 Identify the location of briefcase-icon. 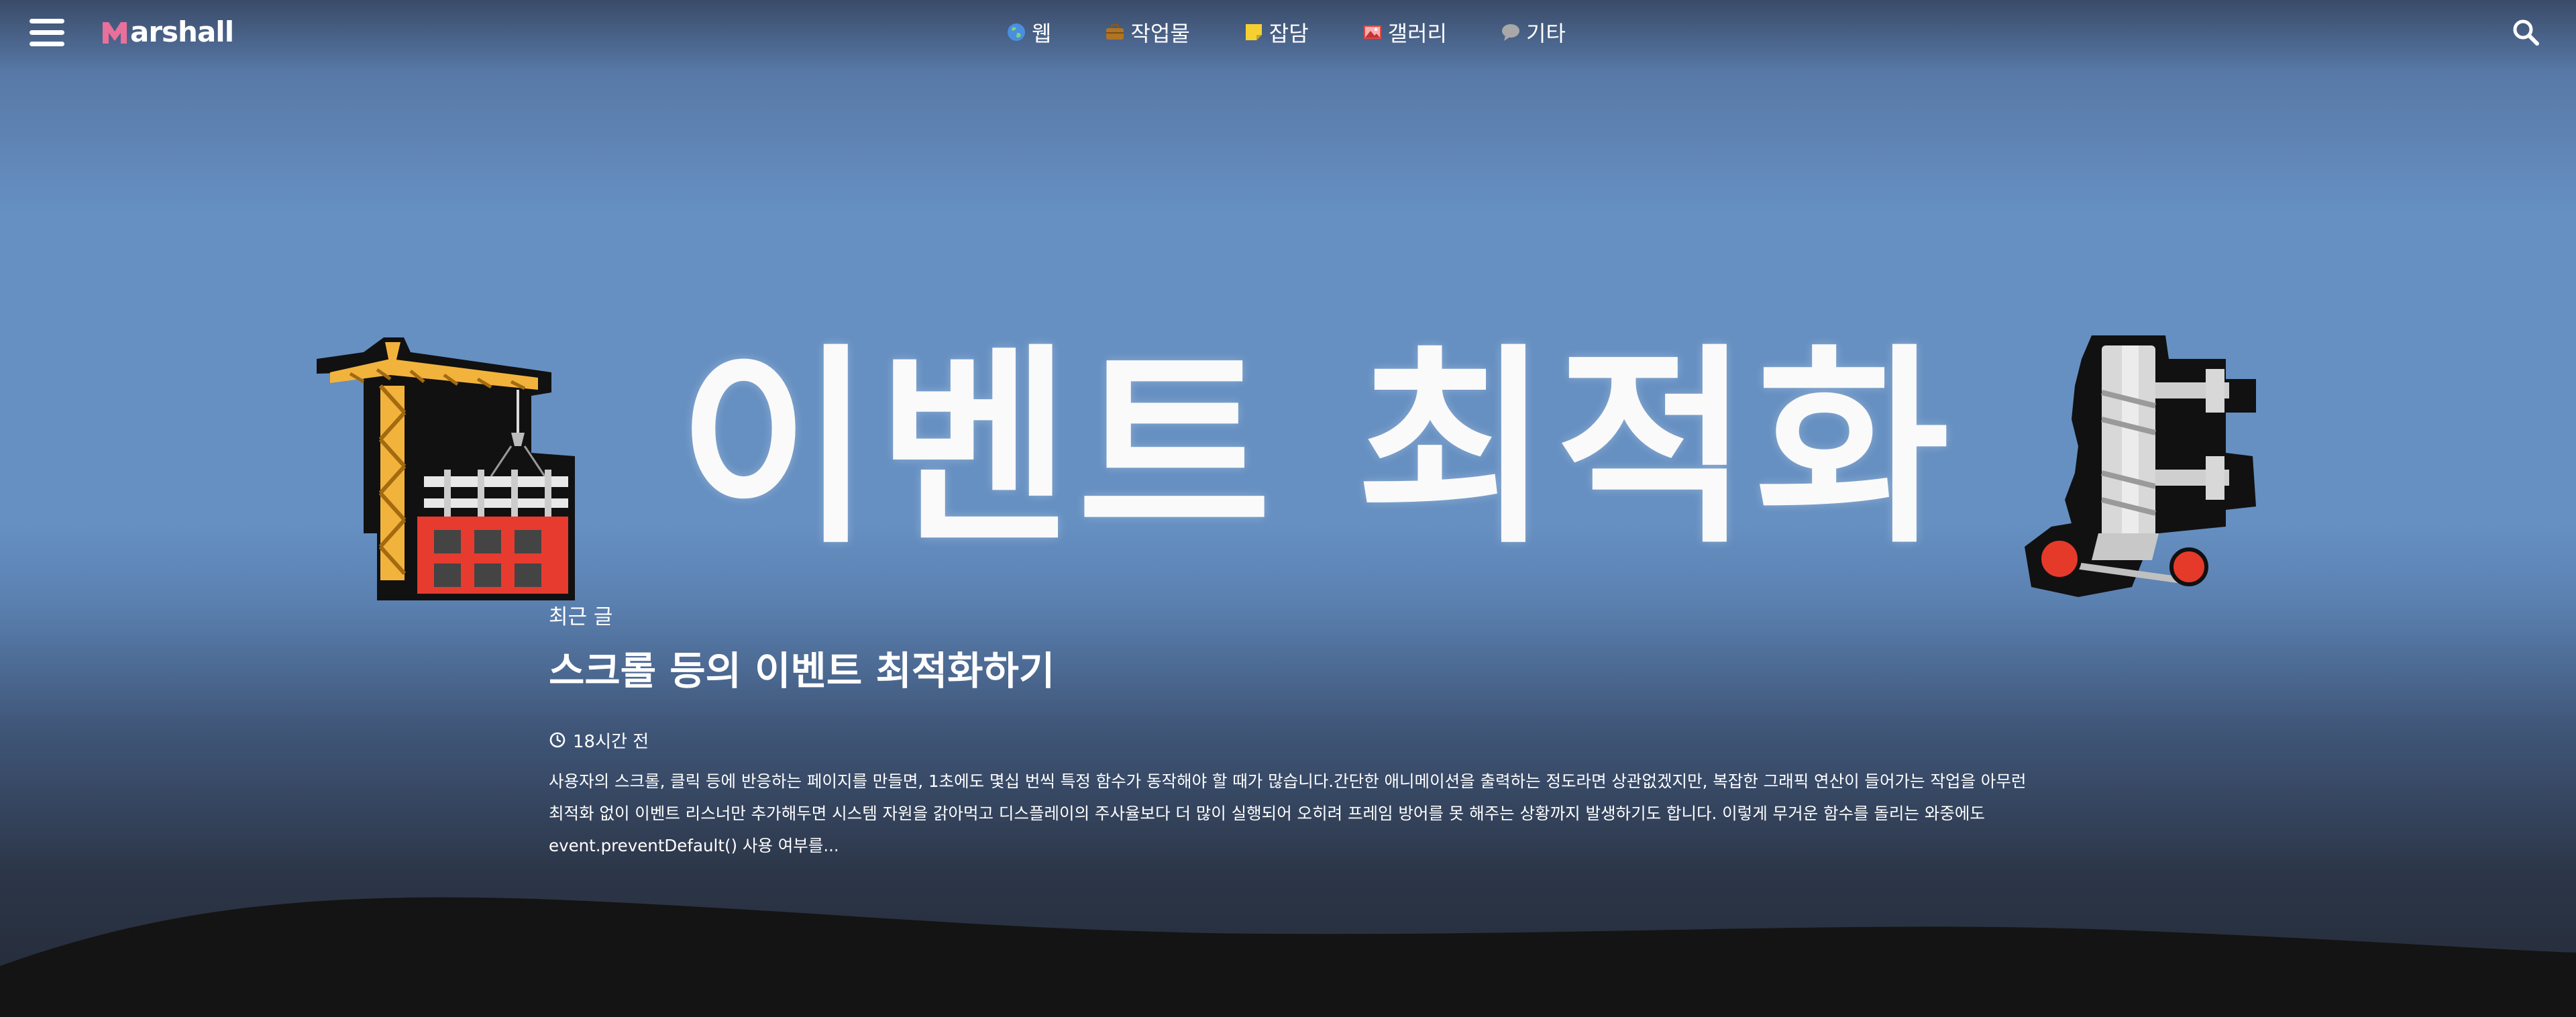
(1115, 31).